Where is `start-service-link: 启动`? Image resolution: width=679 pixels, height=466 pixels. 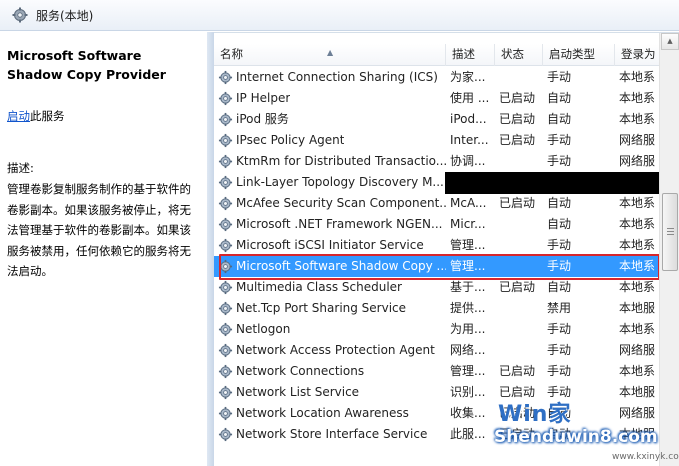 start-service-link: 启动 is located at coordinates (18, 116).